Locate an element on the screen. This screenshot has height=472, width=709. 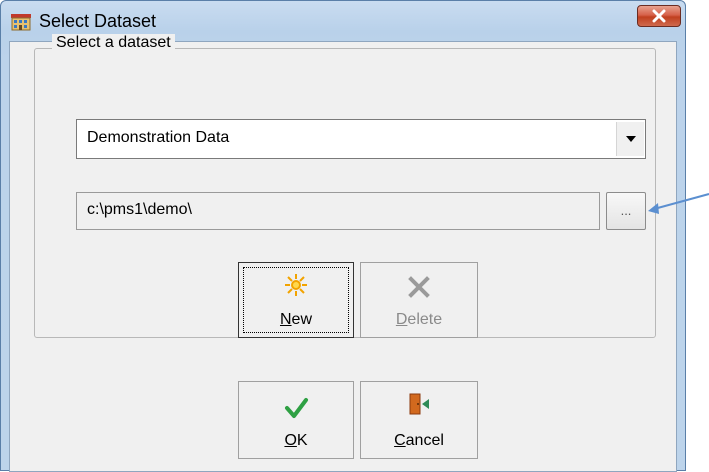
delete-button: Delete is located at coordinates (419, 300).